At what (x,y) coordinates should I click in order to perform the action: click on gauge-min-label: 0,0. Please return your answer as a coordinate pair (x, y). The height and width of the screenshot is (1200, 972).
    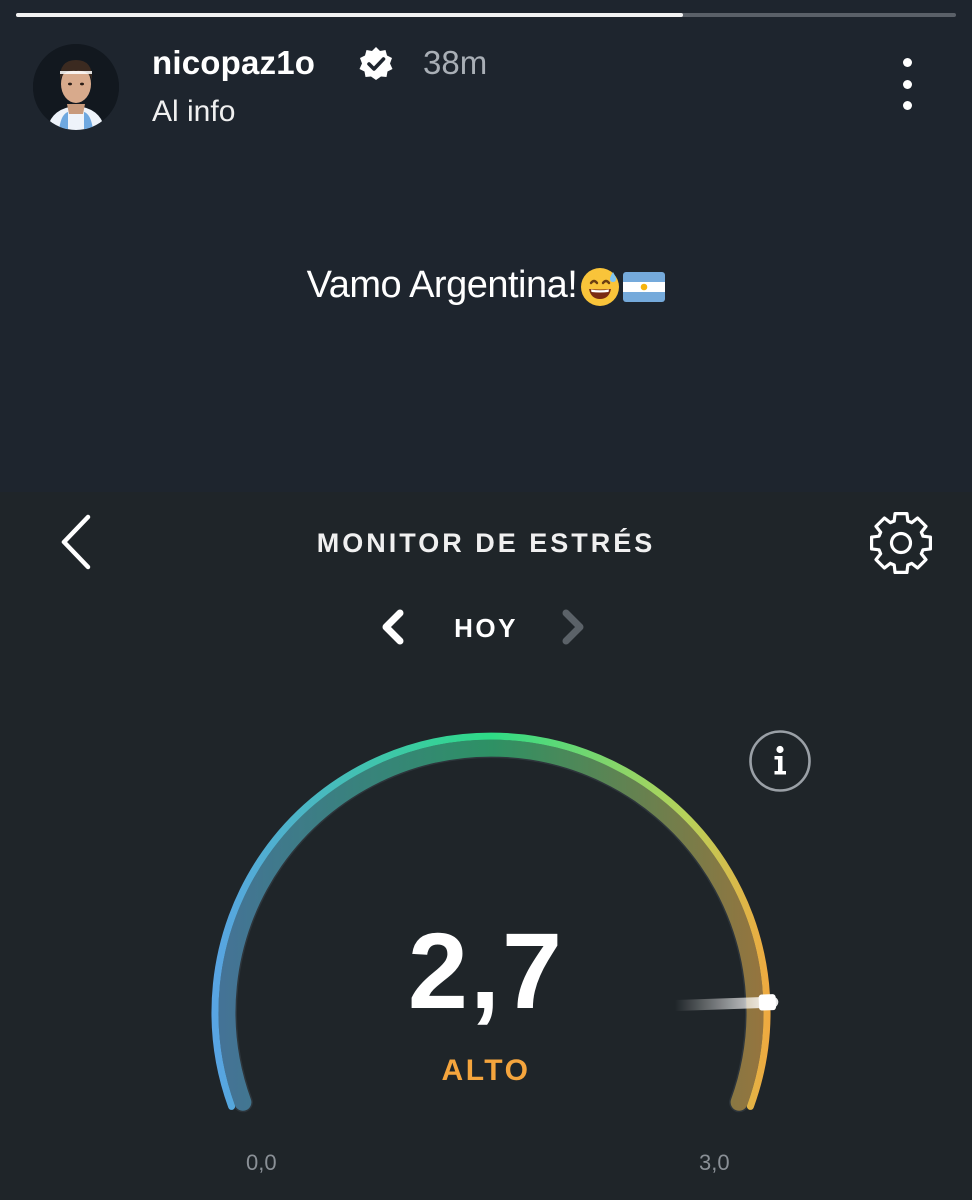
    Looking at the image, I should click on (261, 1162).